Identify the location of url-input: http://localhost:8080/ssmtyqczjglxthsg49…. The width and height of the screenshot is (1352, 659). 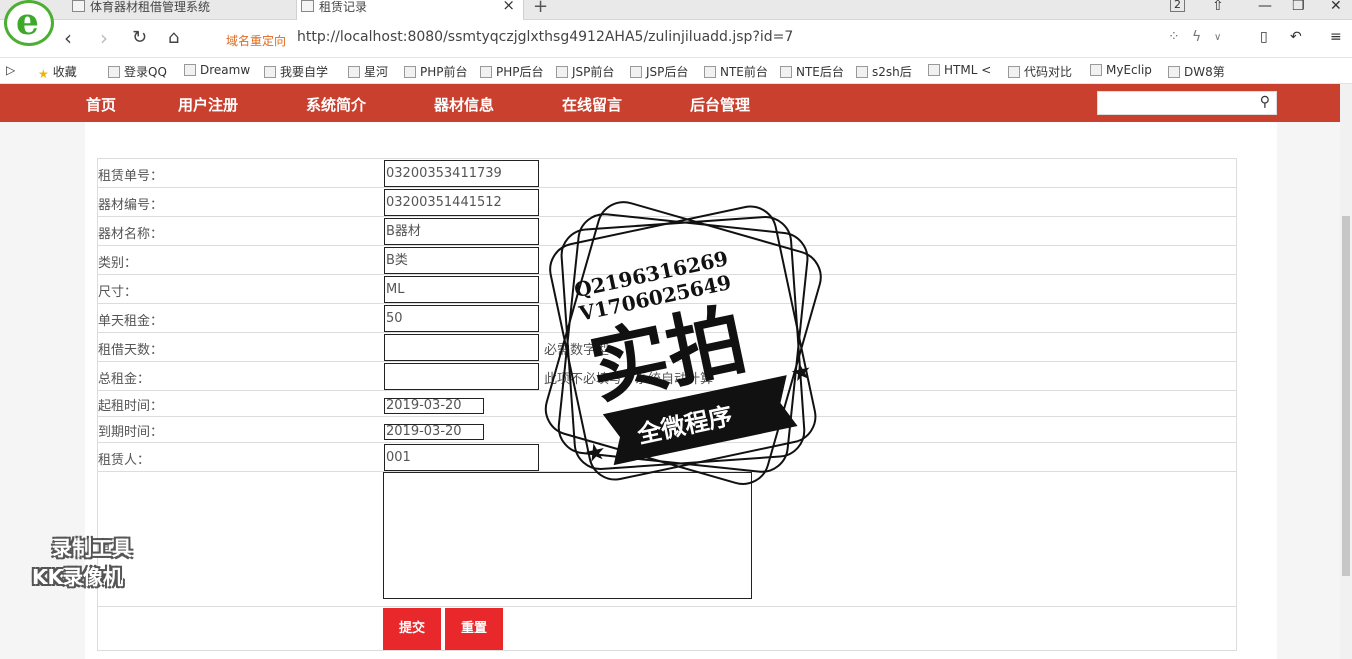
(545, 37).